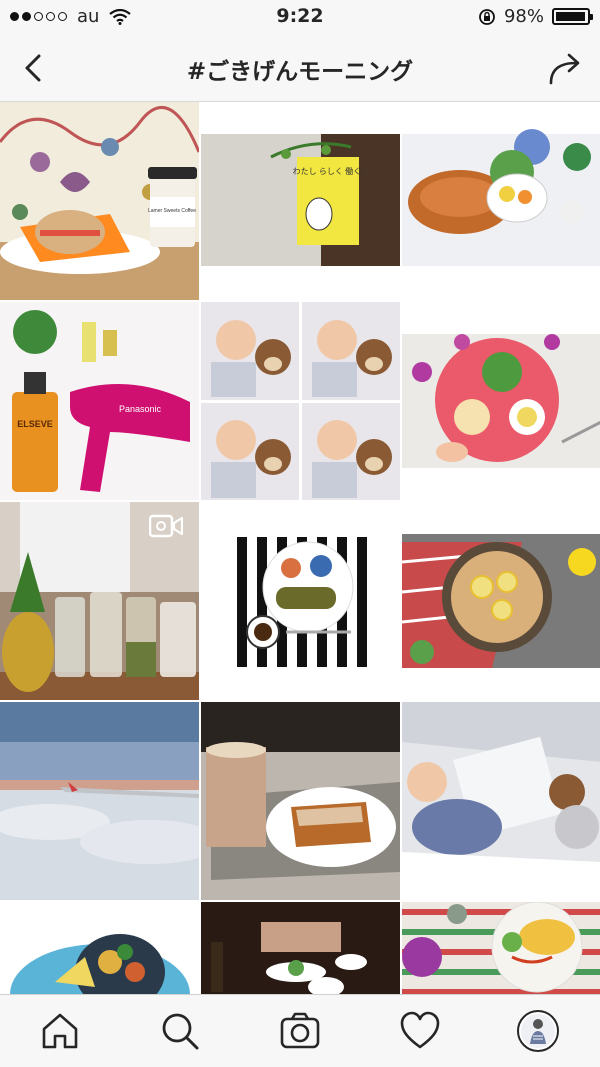  Describe the element at coordinates (166, 526) in the screenshot. I see `video-icon` at that location.